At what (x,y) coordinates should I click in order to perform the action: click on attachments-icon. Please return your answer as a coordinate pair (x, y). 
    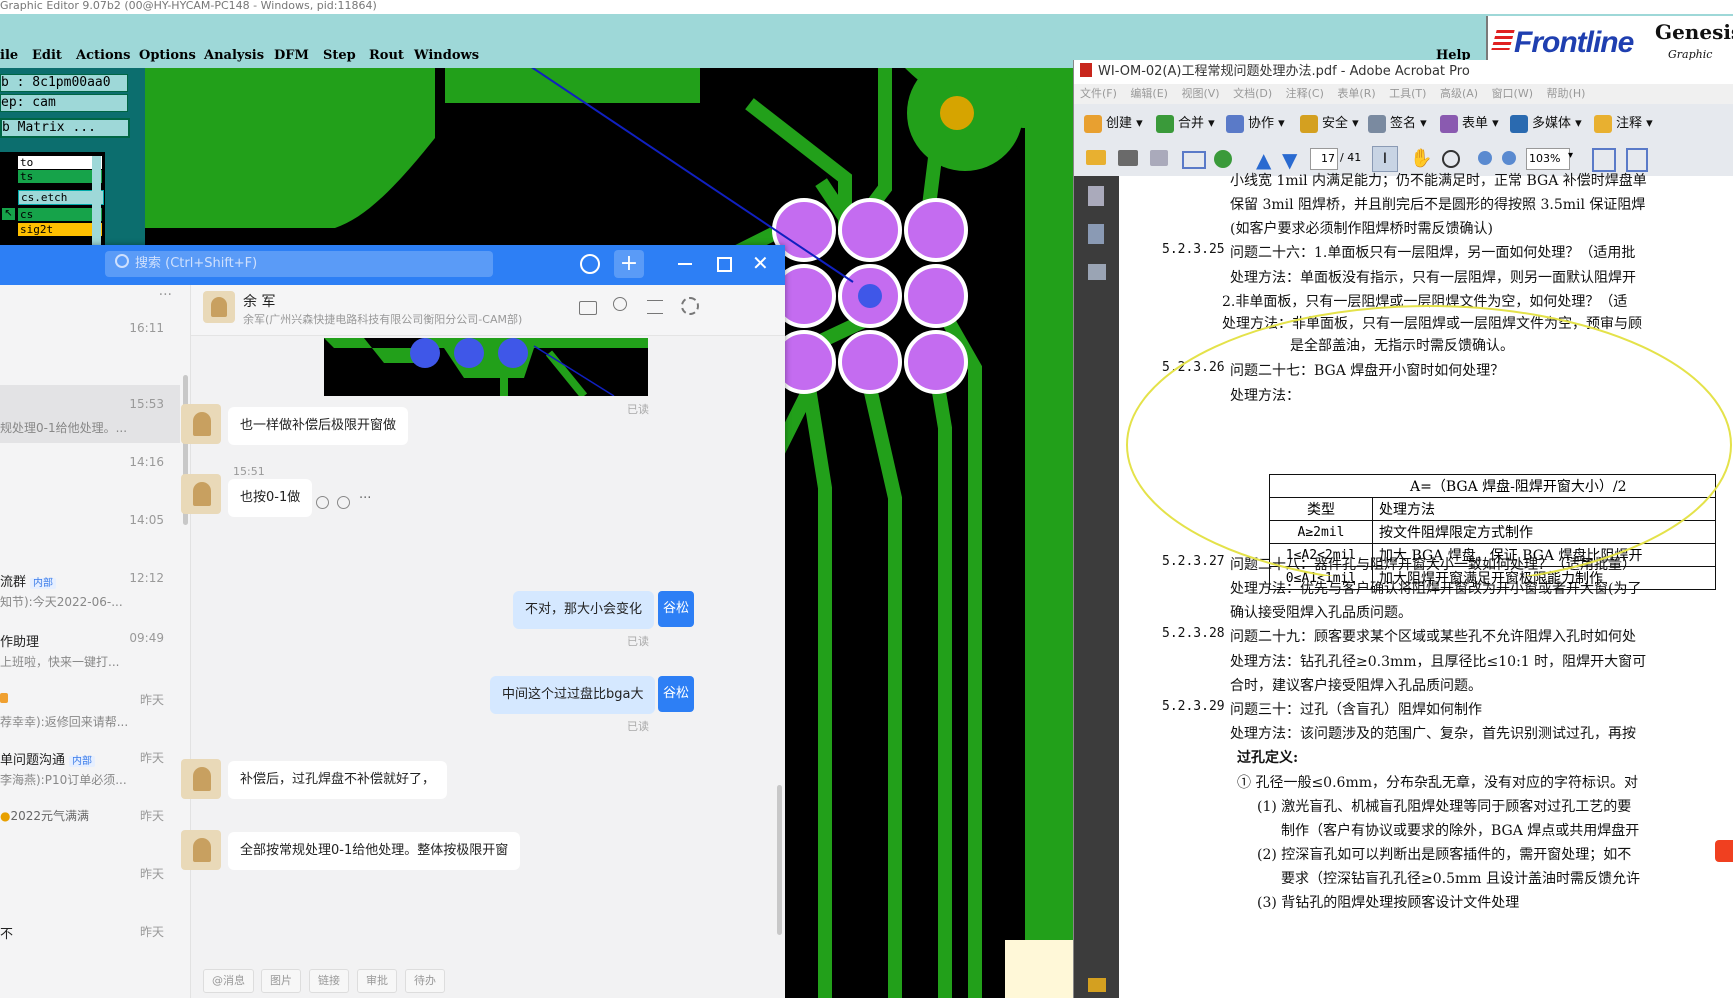
    Looking at the image, I should click on (1097, 985).